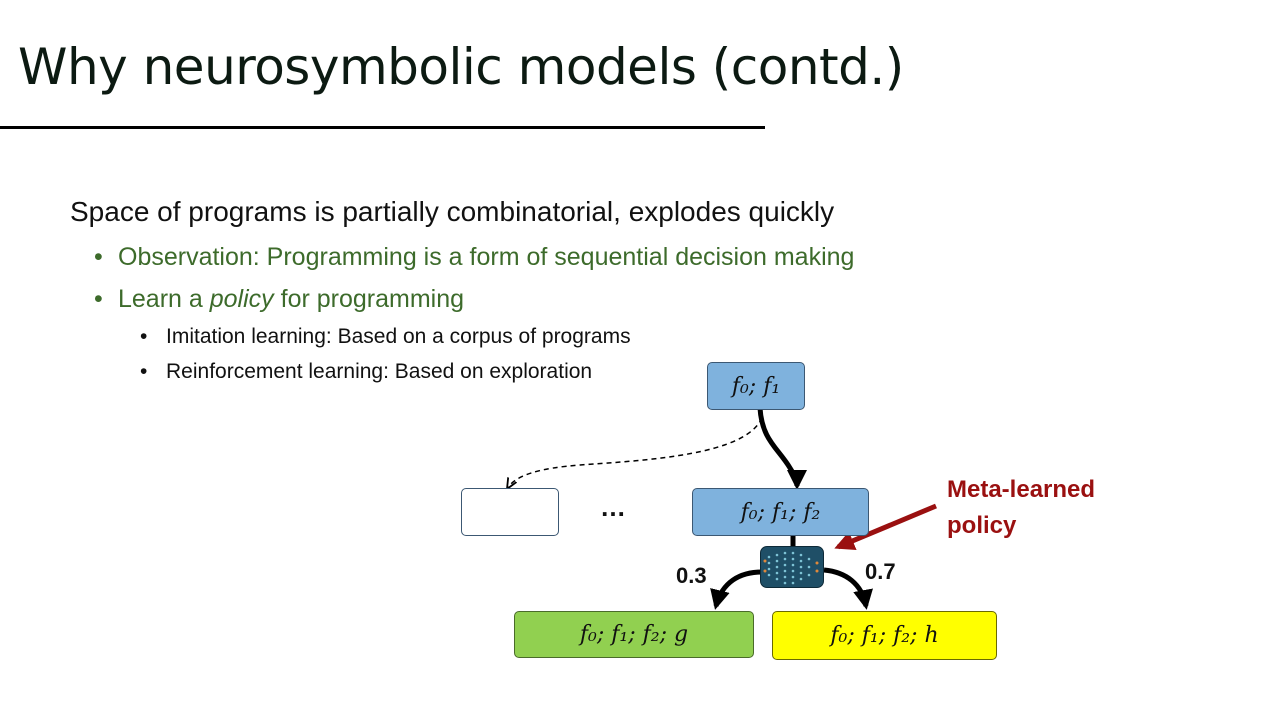 This screenshot has width=1280, height=720. Describe the element at coordinates (635, 453) in the screenshot. I see `dashed-arrow-root-to-empty` at that location.